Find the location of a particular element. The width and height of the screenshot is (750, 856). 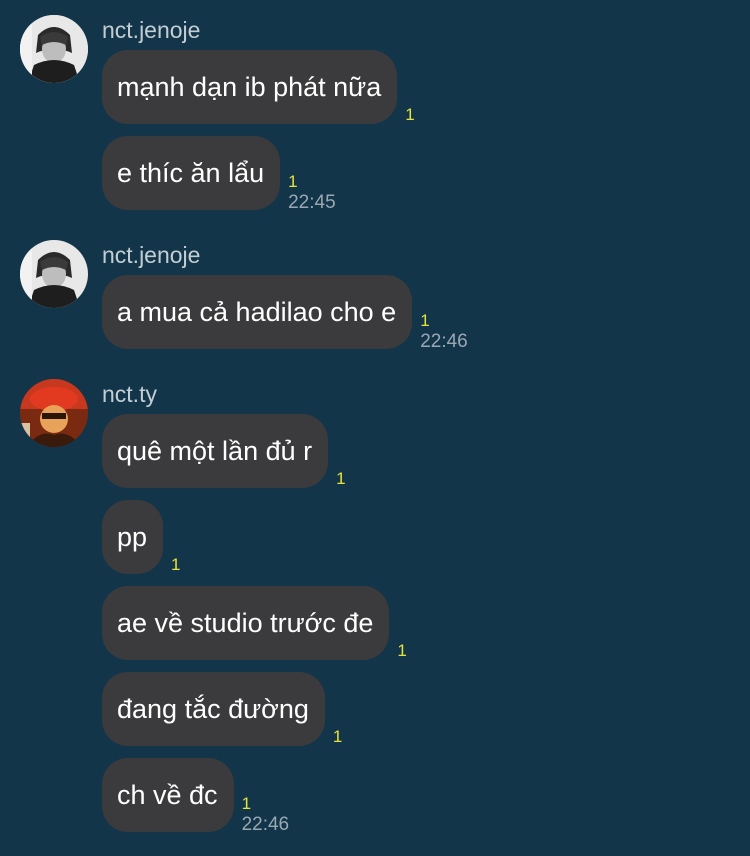

message-row: mạnh dạn ib phát nữa 1 is located at coordinates (258, 87).